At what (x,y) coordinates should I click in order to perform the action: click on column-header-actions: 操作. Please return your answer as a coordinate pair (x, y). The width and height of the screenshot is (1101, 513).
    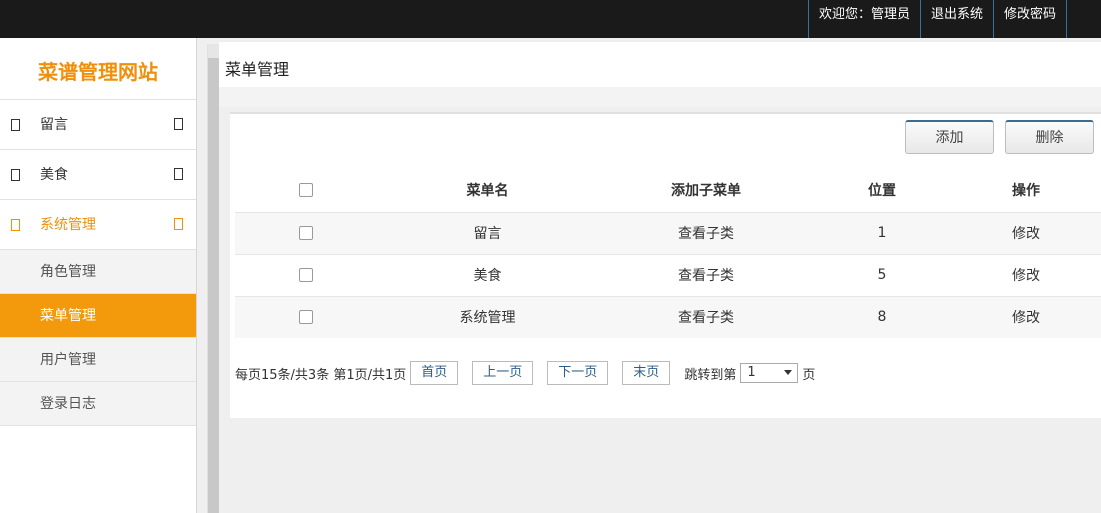
    Looking at the image, I should click on (1026, 190).